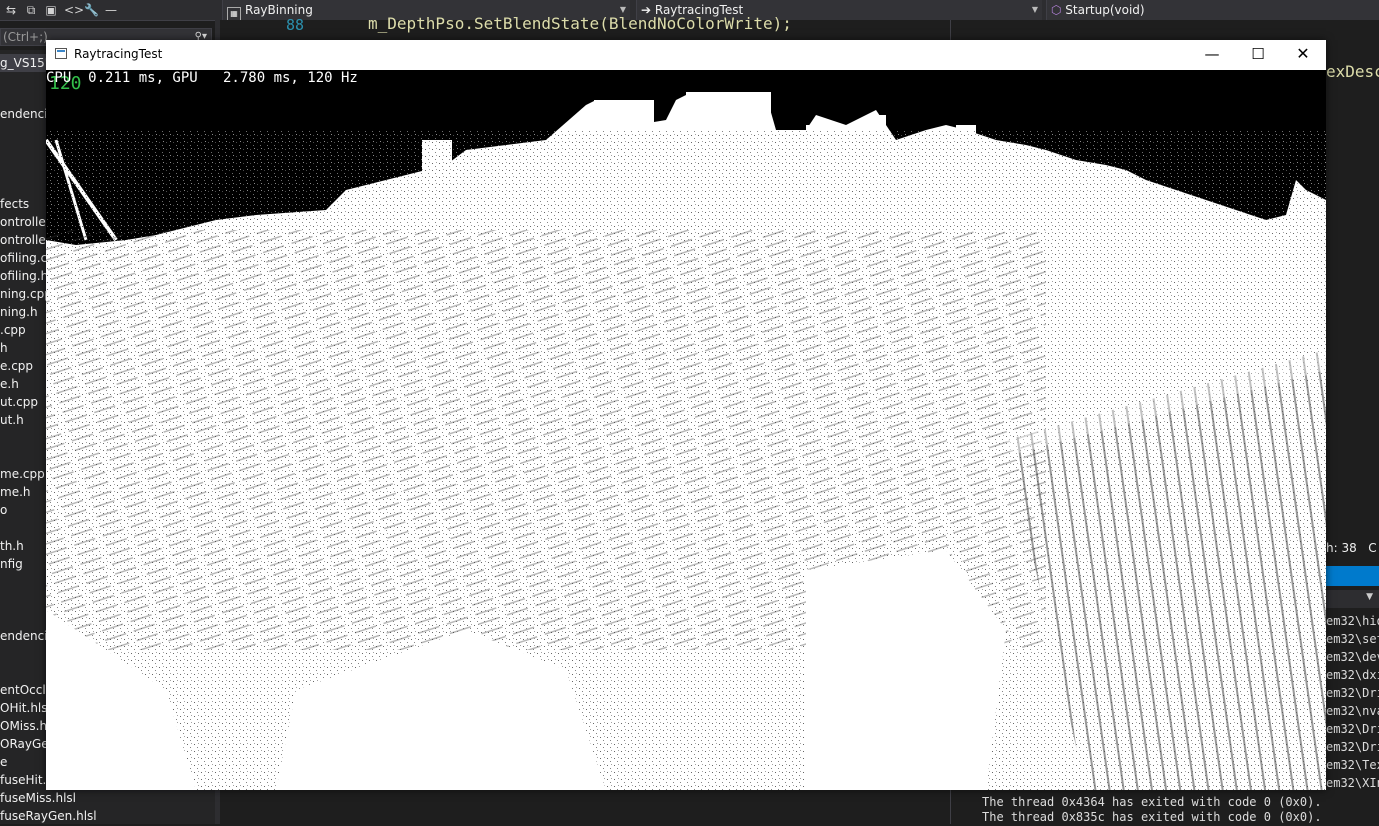 The image size is (1379, 826). What do you see at coordinates (1352, 621) in the screenshot?
I see `output-line: em32\hid` at bounding box center [1352, 621].